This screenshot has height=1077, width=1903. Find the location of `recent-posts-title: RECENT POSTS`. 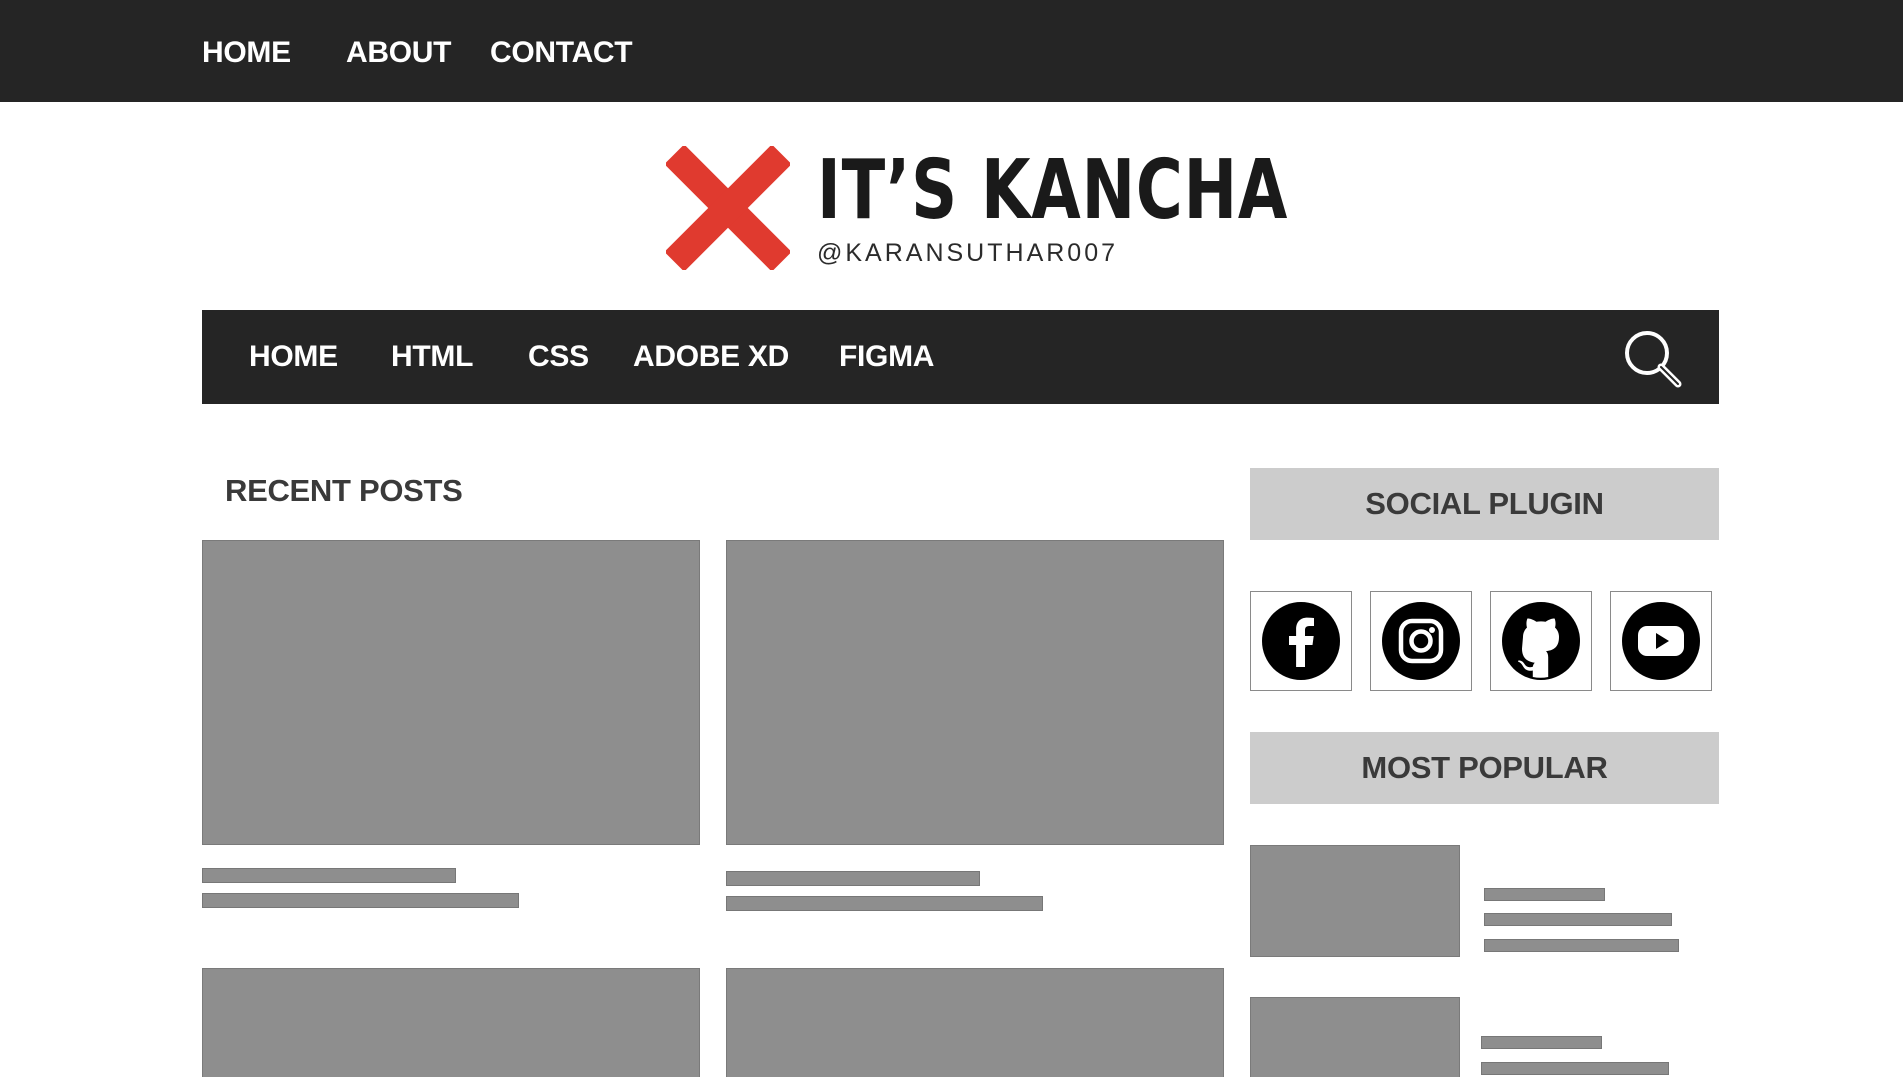

recent-posts-title: RECENT POSTS is located at coordinates (344, 490).